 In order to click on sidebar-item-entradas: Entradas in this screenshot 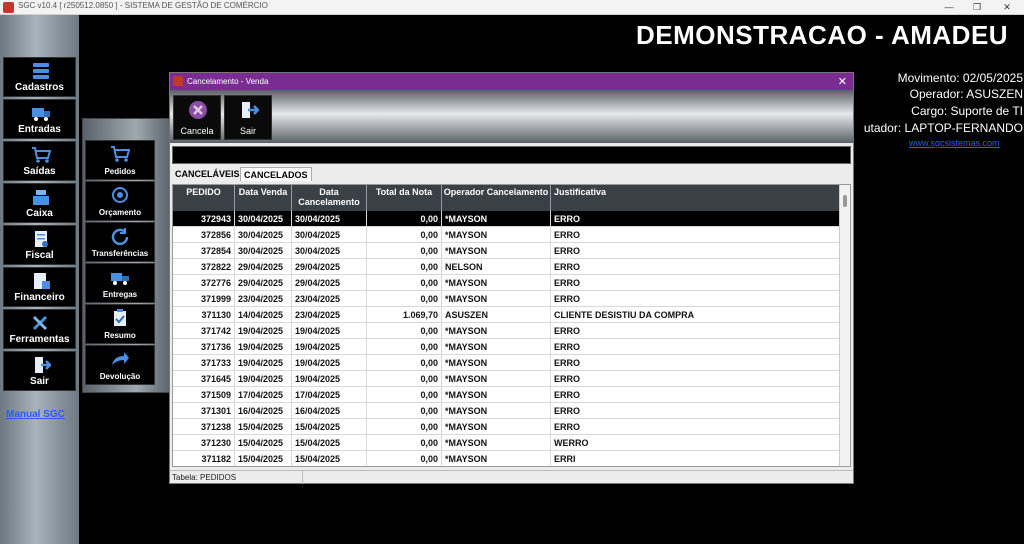, I will do `click(39, 119)`.